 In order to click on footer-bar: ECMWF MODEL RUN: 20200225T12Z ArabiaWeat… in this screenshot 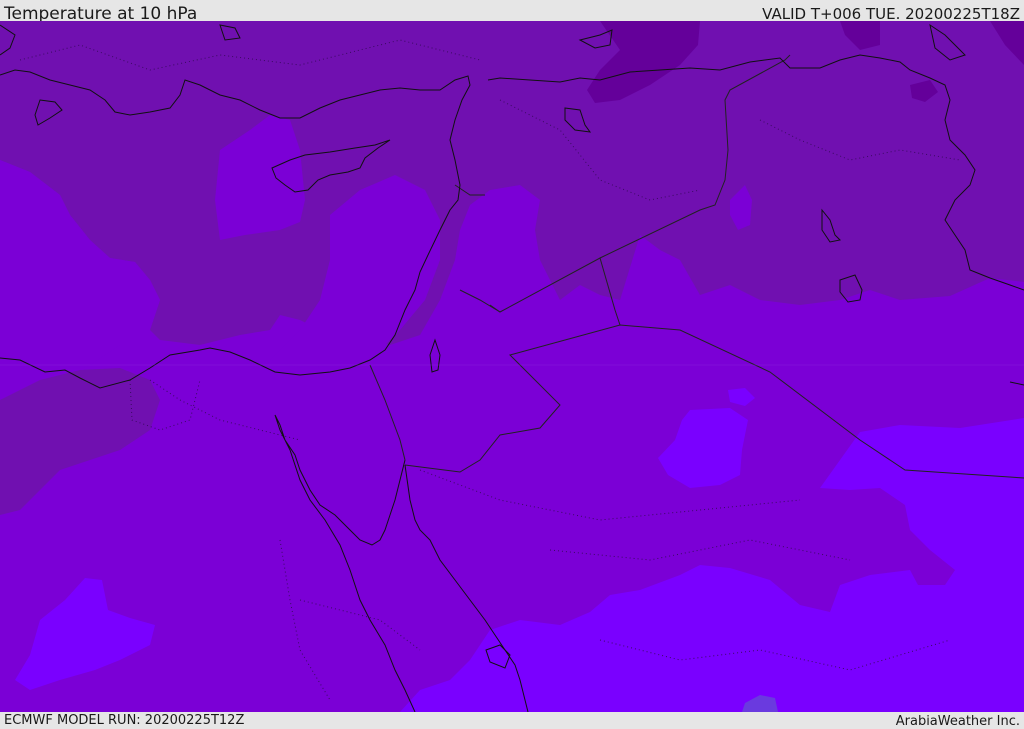, I will do `click(512, 720)`.